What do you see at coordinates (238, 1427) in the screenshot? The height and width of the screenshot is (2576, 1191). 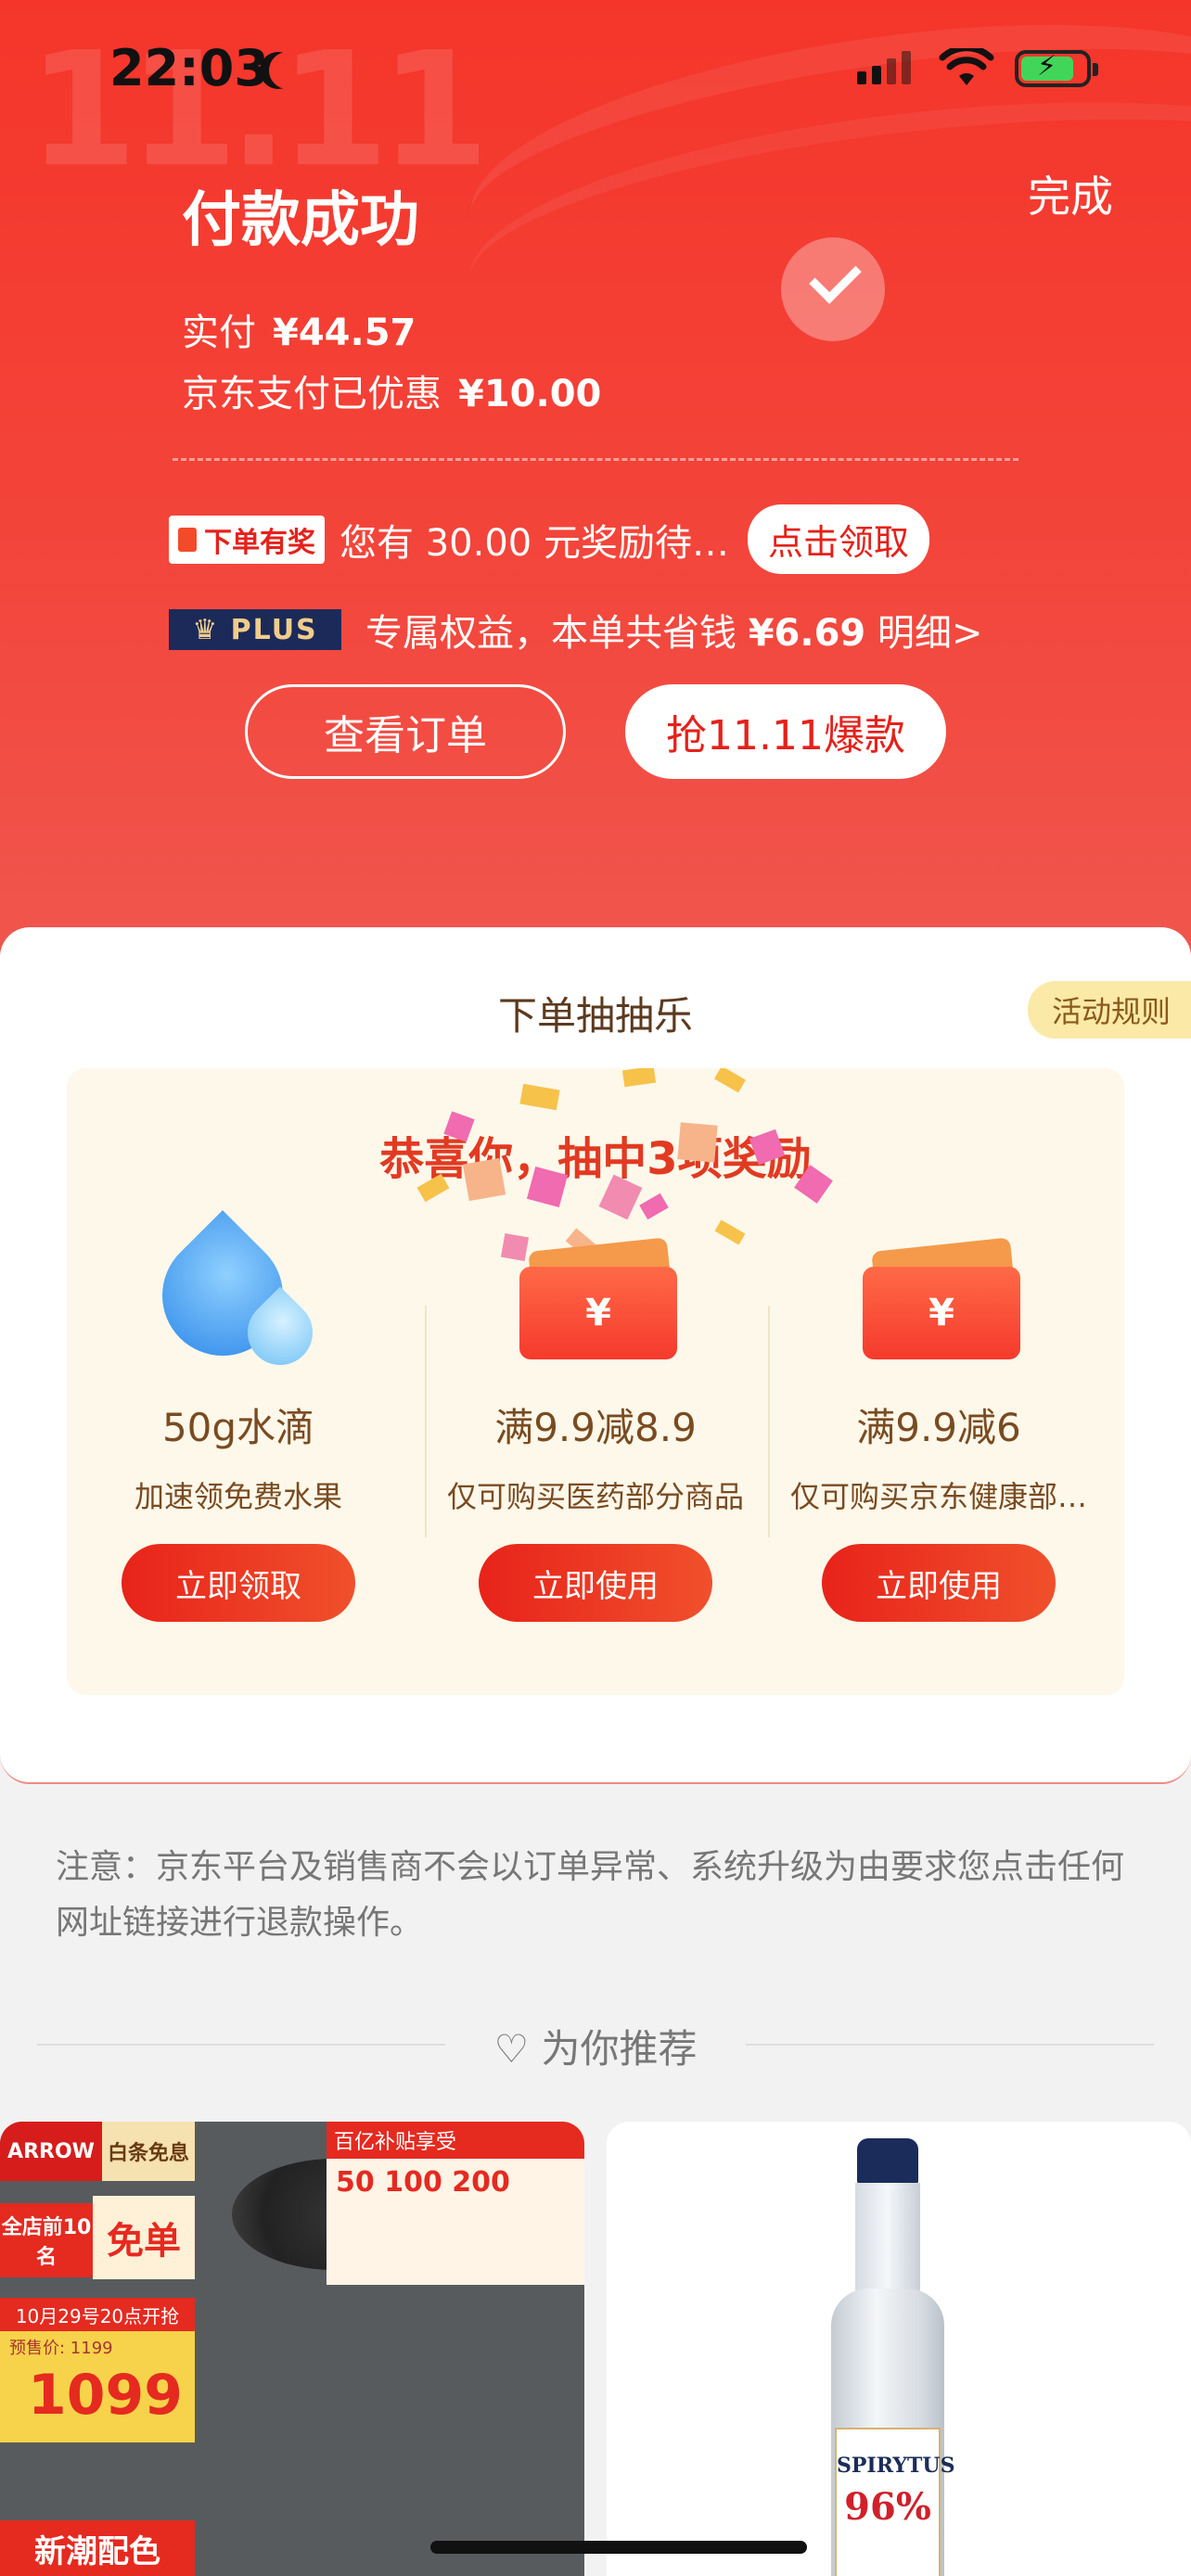 I see `prize-name: 50g水滴` at bounding box center [238, 1427].